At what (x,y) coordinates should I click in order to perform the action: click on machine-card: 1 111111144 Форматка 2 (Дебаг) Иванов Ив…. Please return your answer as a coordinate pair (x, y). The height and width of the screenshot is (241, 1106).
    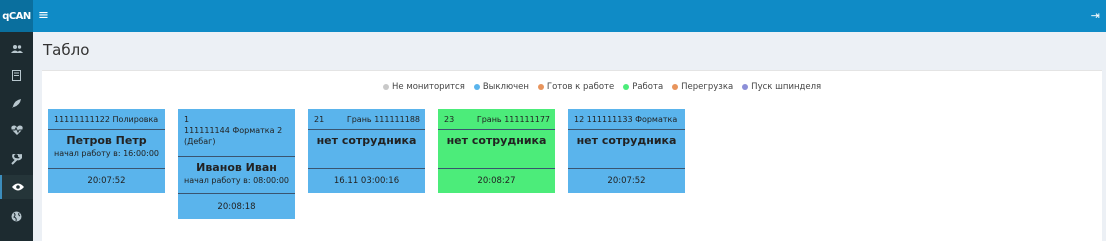
    Looking at the image, I should click on (236, 164).